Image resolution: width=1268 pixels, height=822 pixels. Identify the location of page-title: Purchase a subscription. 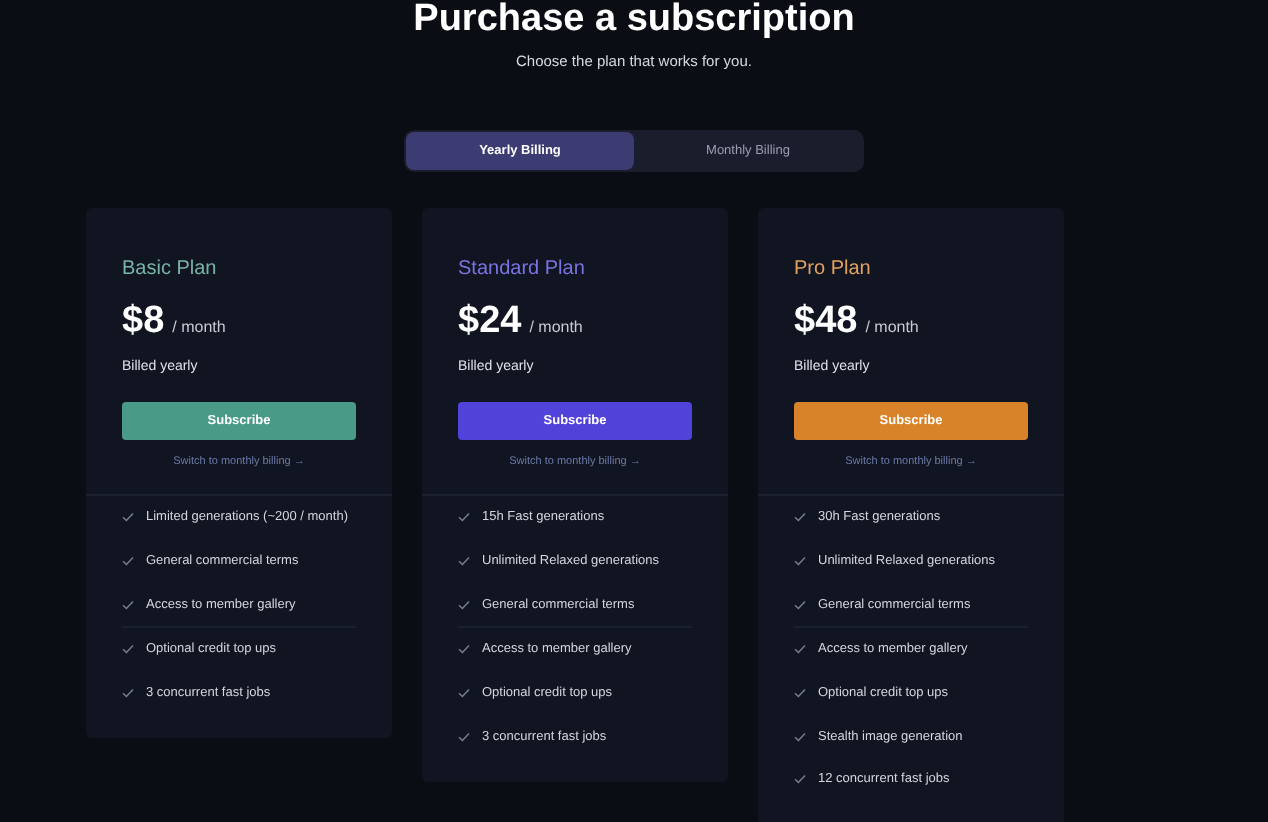
(634, 20).